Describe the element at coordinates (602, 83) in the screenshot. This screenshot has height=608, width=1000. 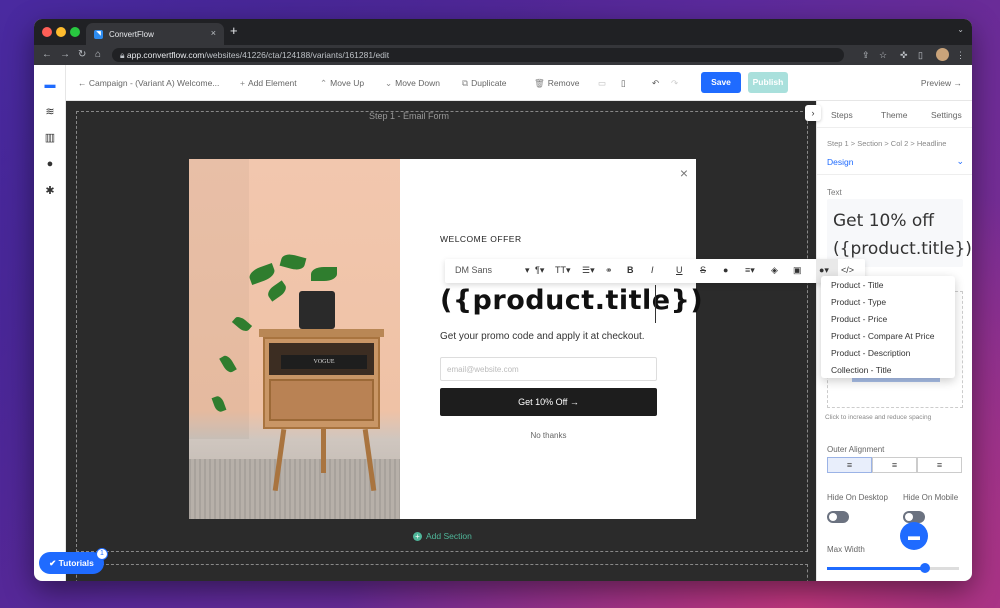
I see `desktop-view-icon: ▭` at that location.